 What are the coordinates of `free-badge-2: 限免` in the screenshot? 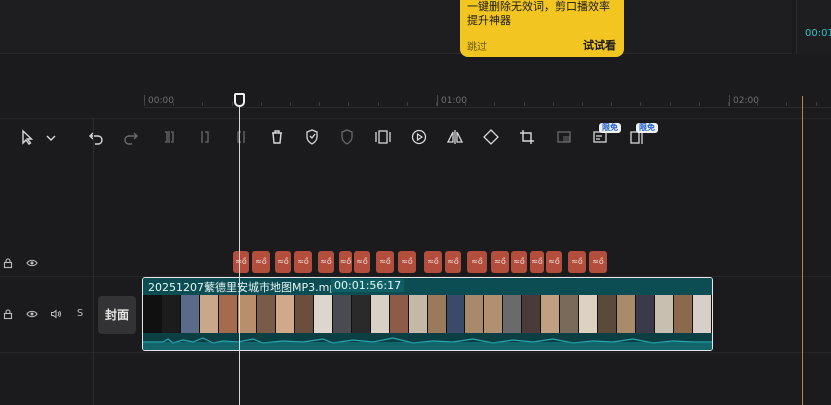 It's located at (647, 128).